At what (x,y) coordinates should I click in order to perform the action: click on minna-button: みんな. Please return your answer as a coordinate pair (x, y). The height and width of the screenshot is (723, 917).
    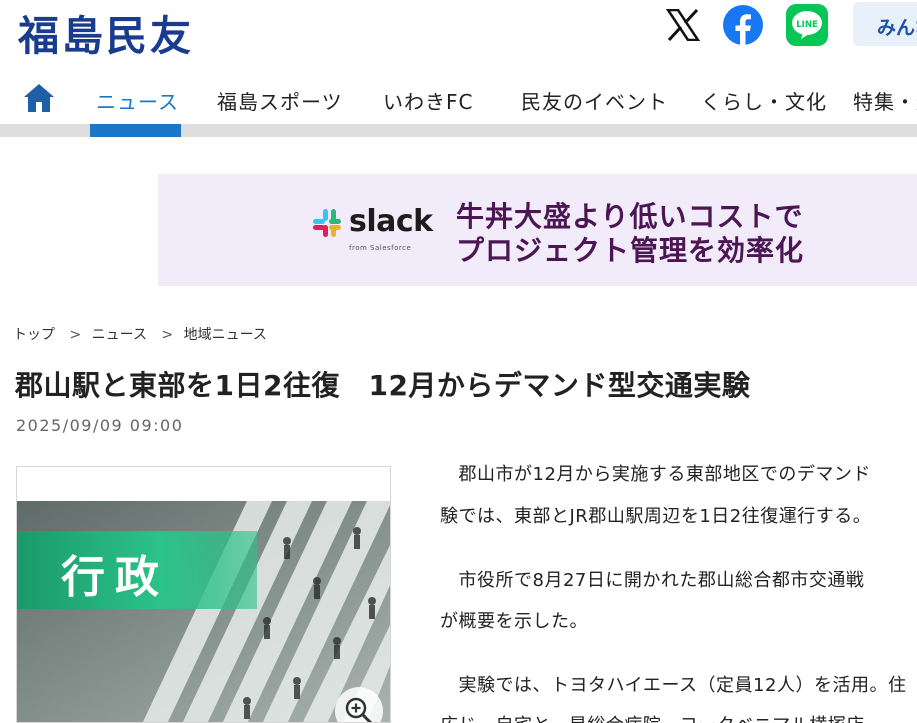
    Looking at the image, I should click on (885, 24).